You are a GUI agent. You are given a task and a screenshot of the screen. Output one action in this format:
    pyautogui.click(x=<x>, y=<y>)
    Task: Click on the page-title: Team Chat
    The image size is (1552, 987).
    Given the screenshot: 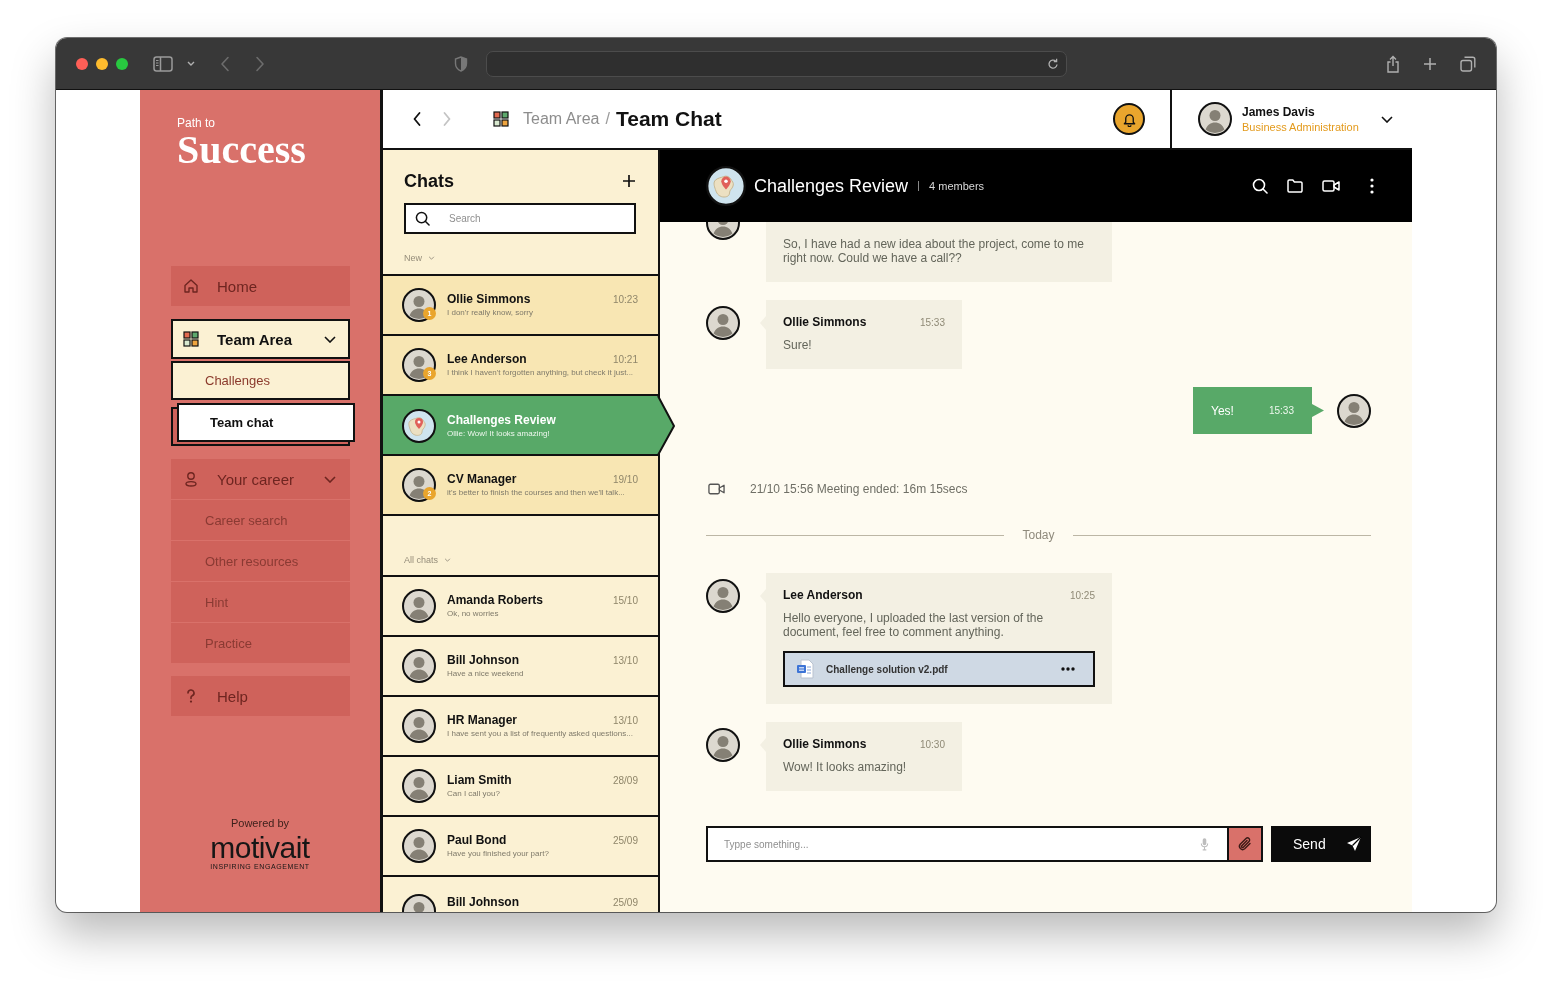 What is the action you would take?
    pyautogui.click(x=668, y=119)
    